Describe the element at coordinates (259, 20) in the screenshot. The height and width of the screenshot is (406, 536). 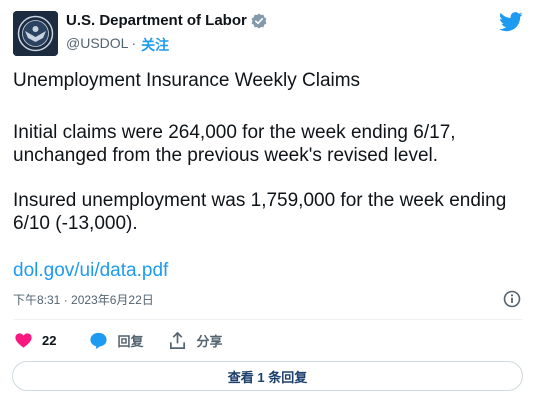
I see `verified-badge-icon` at that location.